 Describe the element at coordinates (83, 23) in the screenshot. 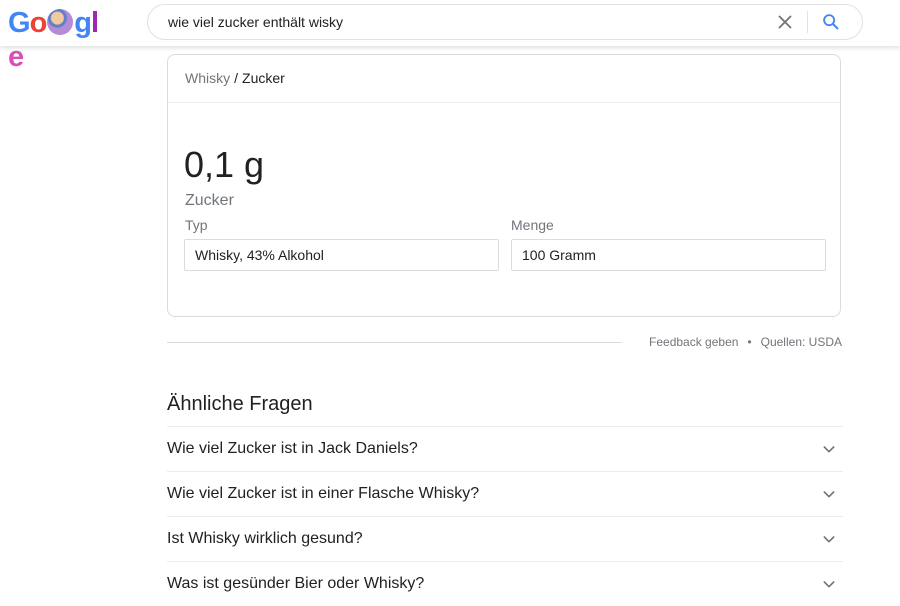

I see `logo-letter-g2: g` at that location.